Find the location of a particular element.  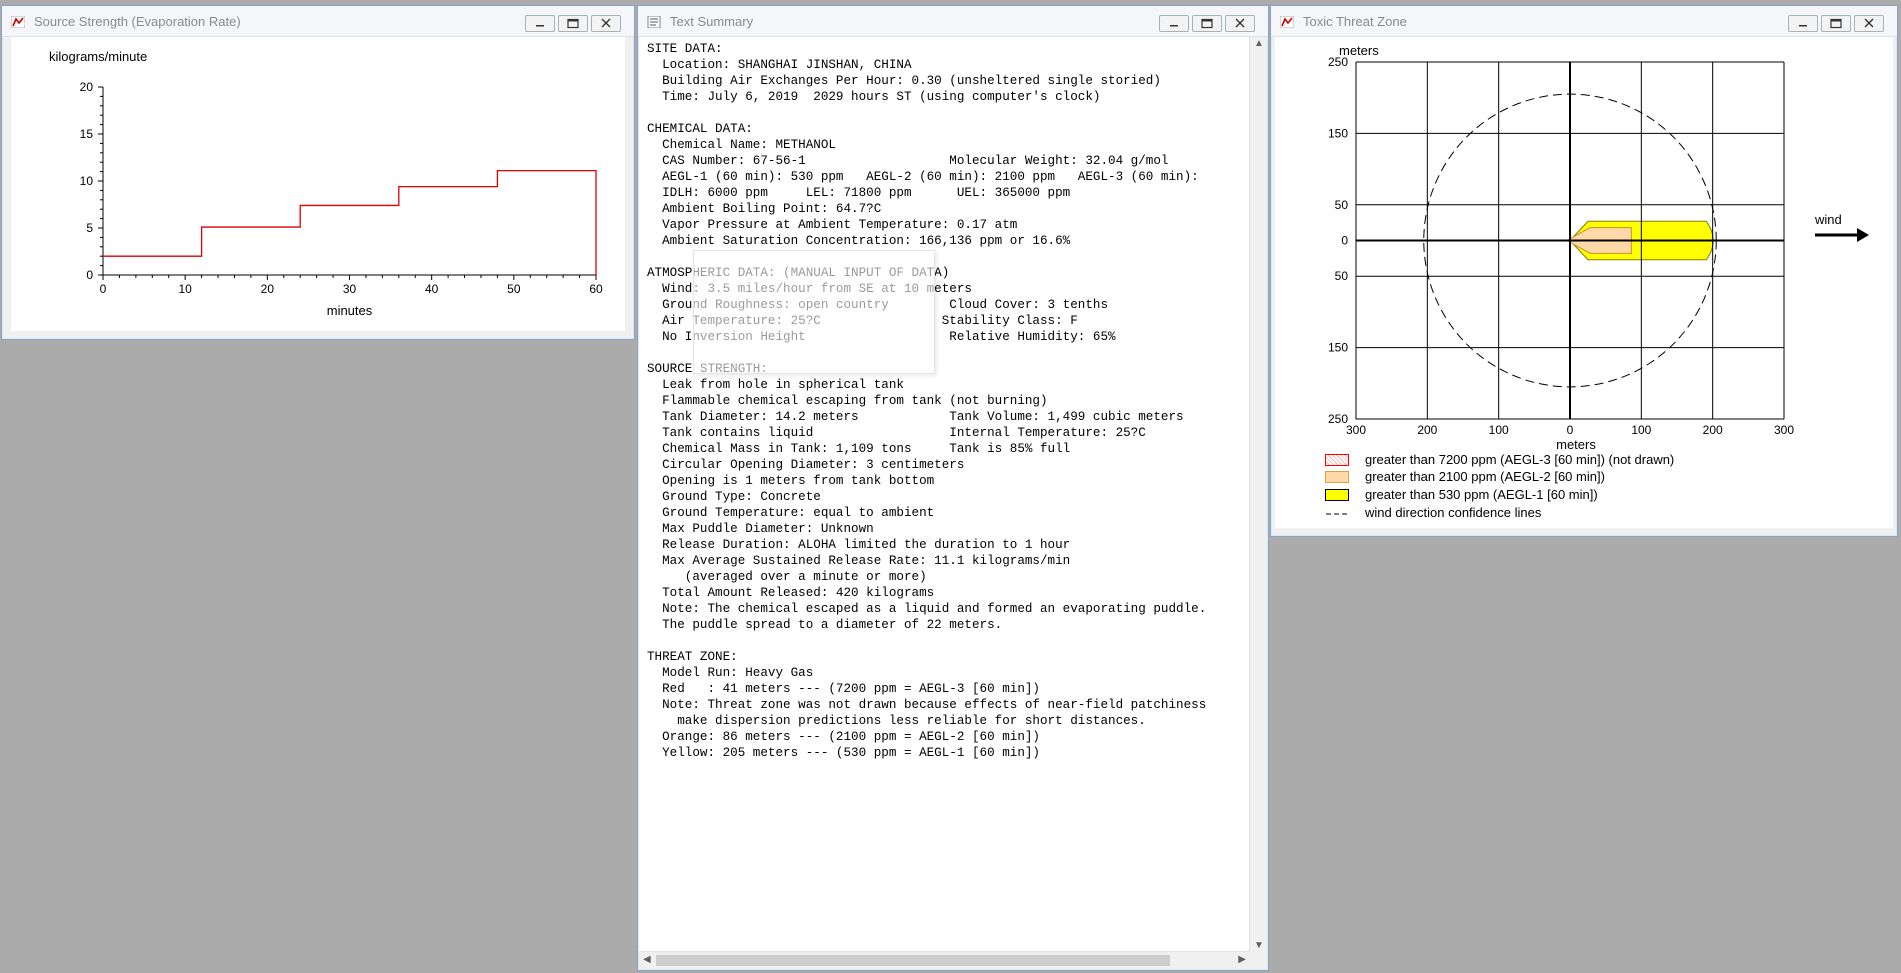

x-axis-label: meters is located at coordinates (1576, 444).